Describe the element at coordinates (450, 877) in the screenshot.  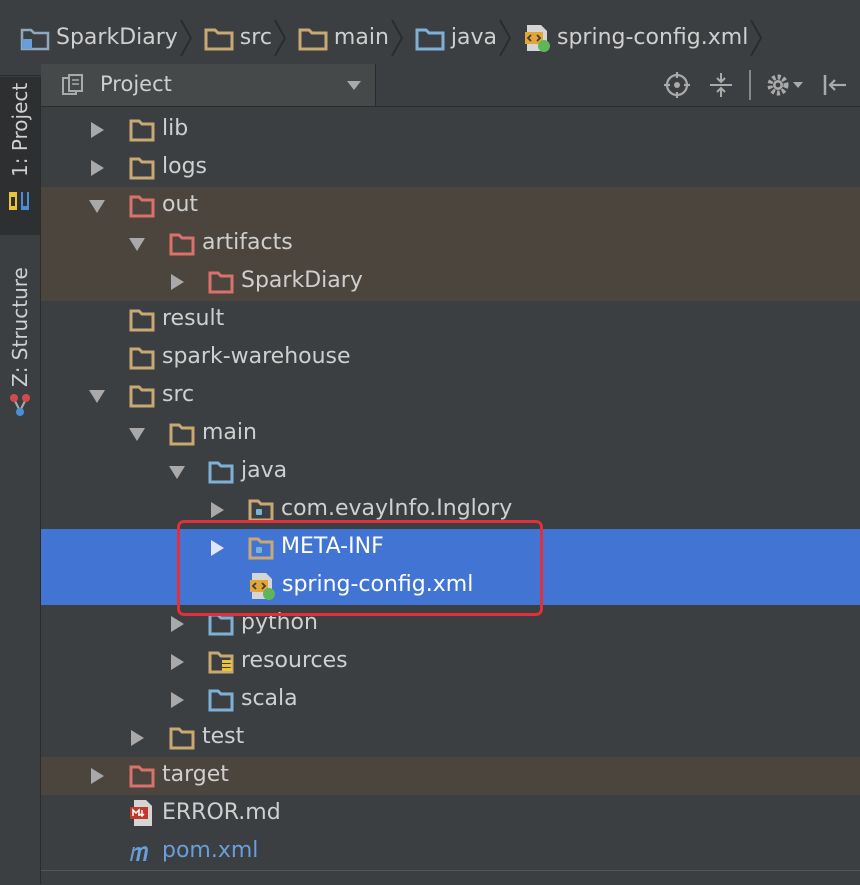
I see `panel-bottom-border` at that location.